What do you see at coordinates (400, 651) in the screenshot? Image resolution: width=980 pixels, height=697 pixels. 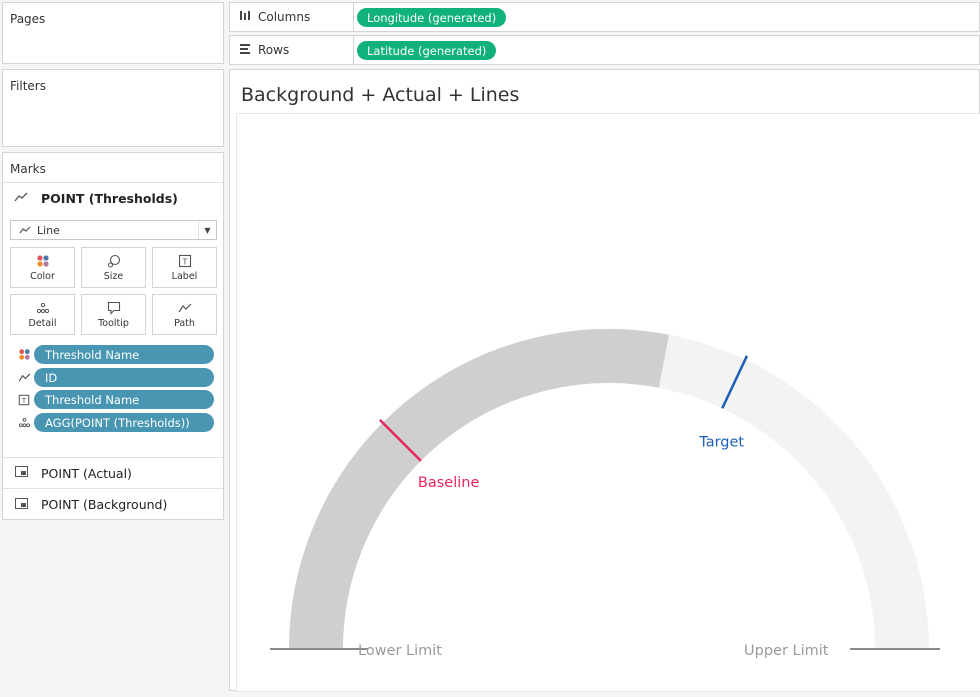 I see `lower-limit-label: Lower Limit` at bounding box center [400, 651].